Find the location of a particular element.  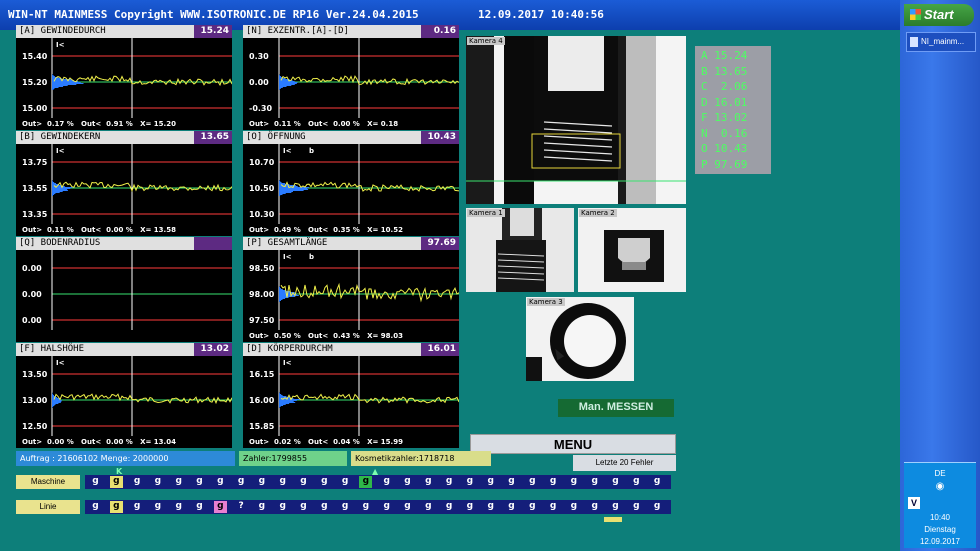

camera-1-image is located at coordinates (520, 250).